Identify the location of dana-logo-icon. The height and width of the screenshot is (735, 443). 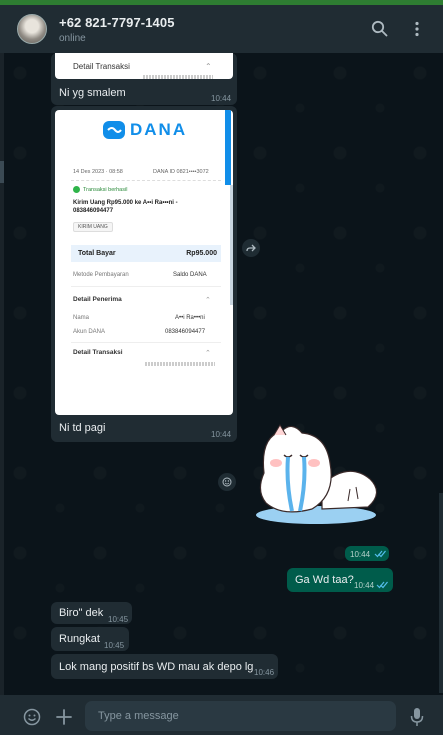
(114, 130).